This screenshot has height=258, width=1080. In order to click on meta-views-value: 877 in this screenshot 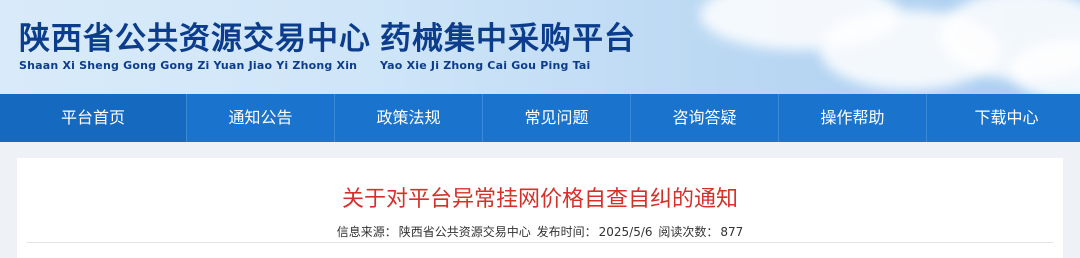, I will do `click(732, 232)`.